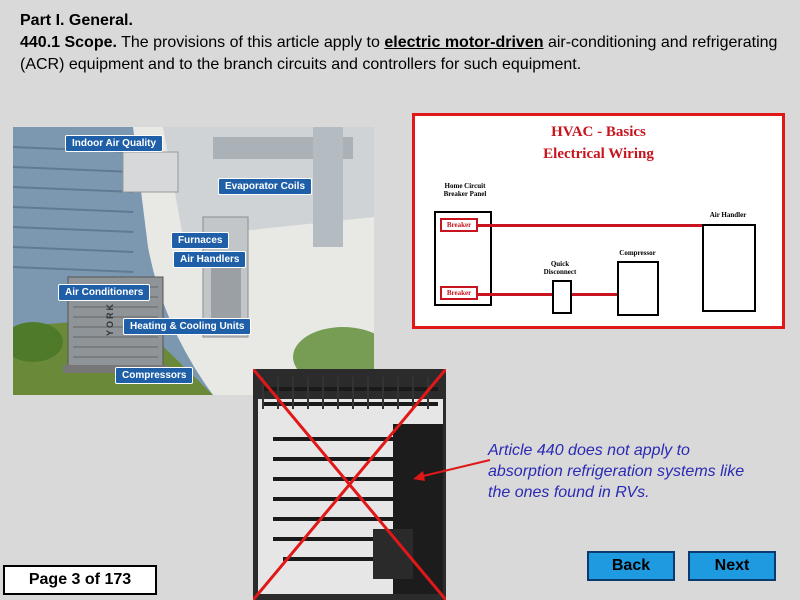 Image resolution: width=800 pixels, height=600 pixels. What do you see at coordinates (187, 326) in the screenshot?
I see `label-heating-cooling-units: Heating & Cooling Units` at bounding box center [187, 326].